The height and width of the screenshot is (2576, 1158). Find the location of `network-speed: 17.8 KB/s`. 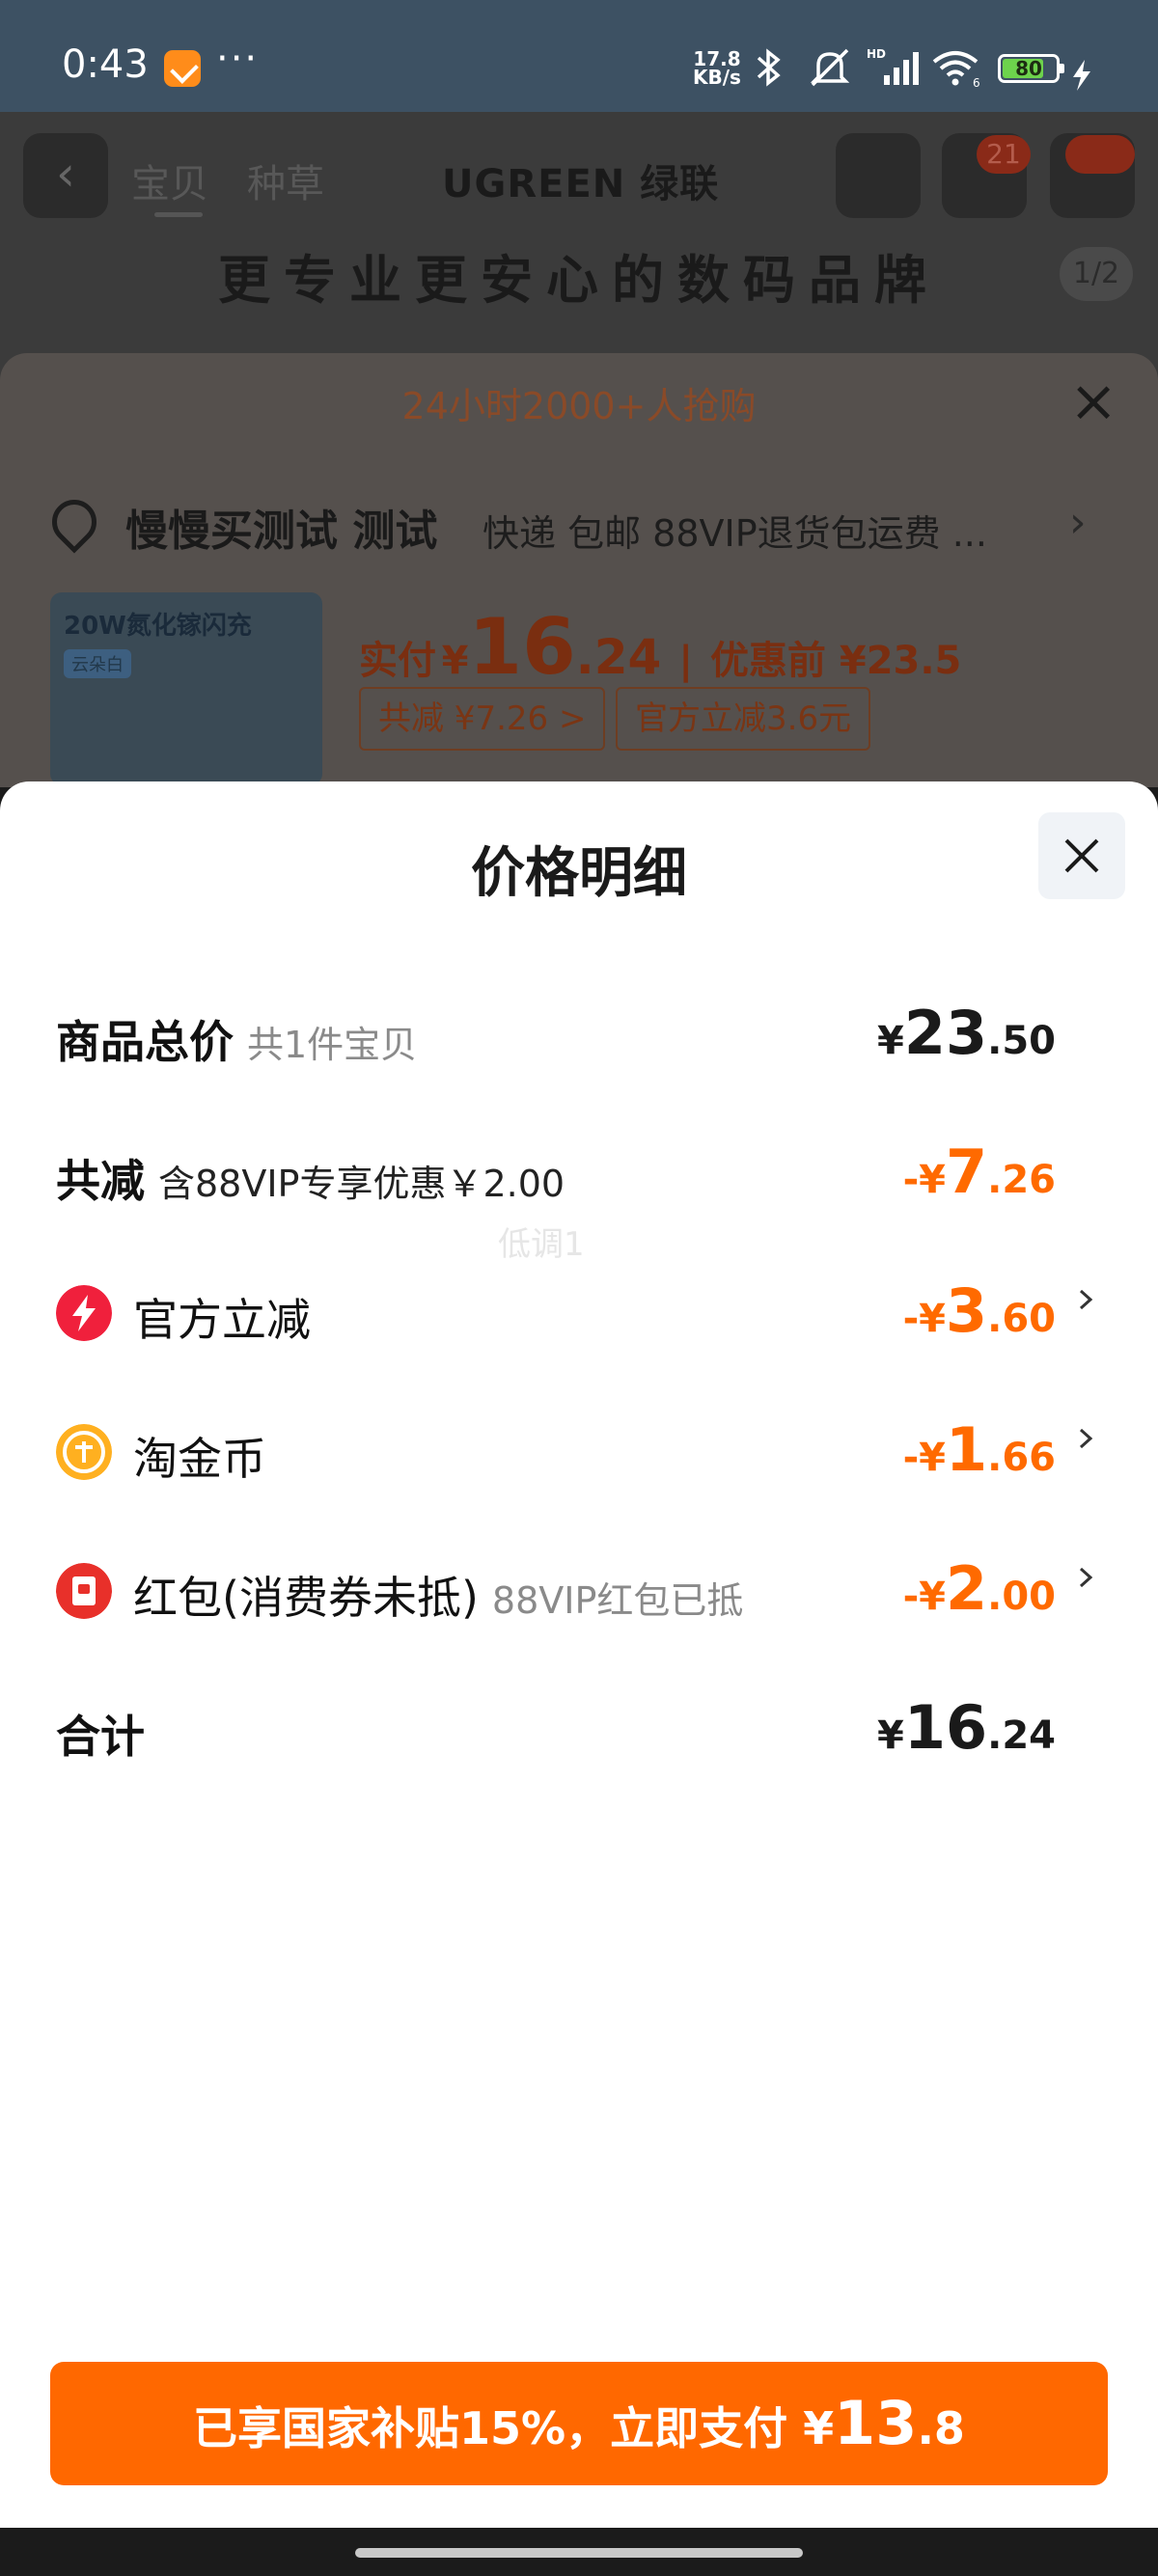

network-speed: 17.8 KB/s is located at coordinates (717, 68).